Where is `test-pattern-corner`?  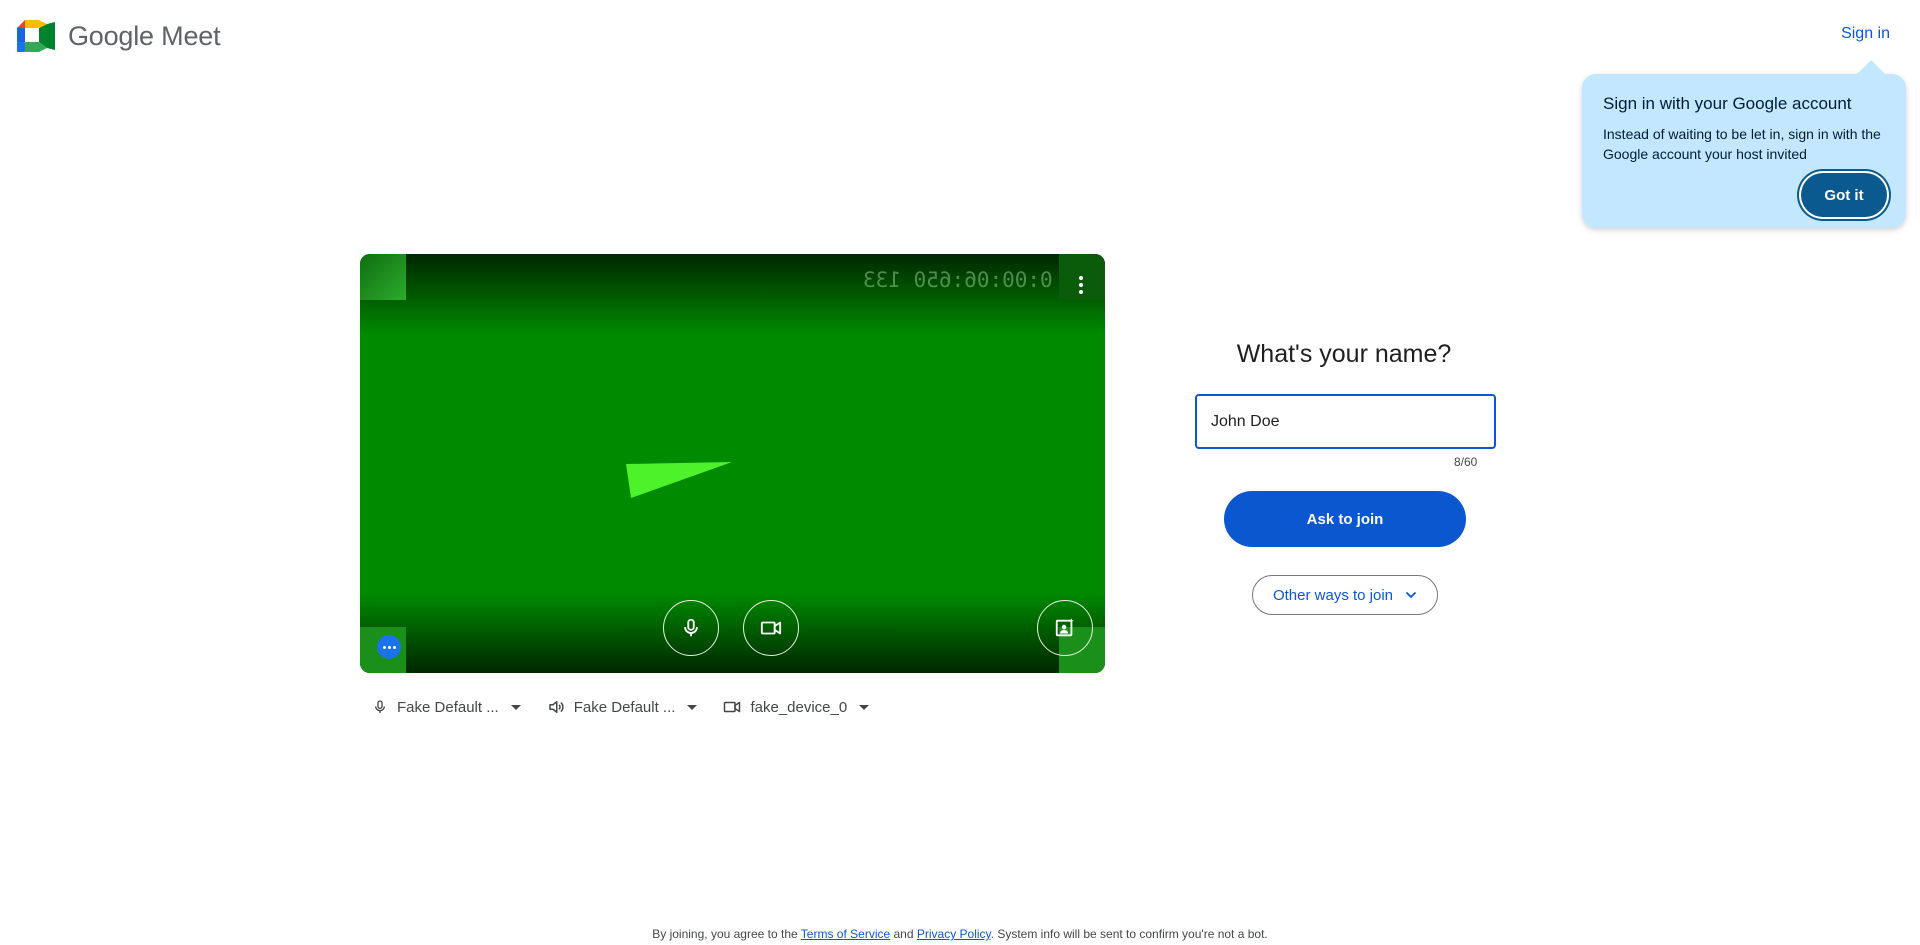
test-pattern-corner is located at coordinates (383, 277).